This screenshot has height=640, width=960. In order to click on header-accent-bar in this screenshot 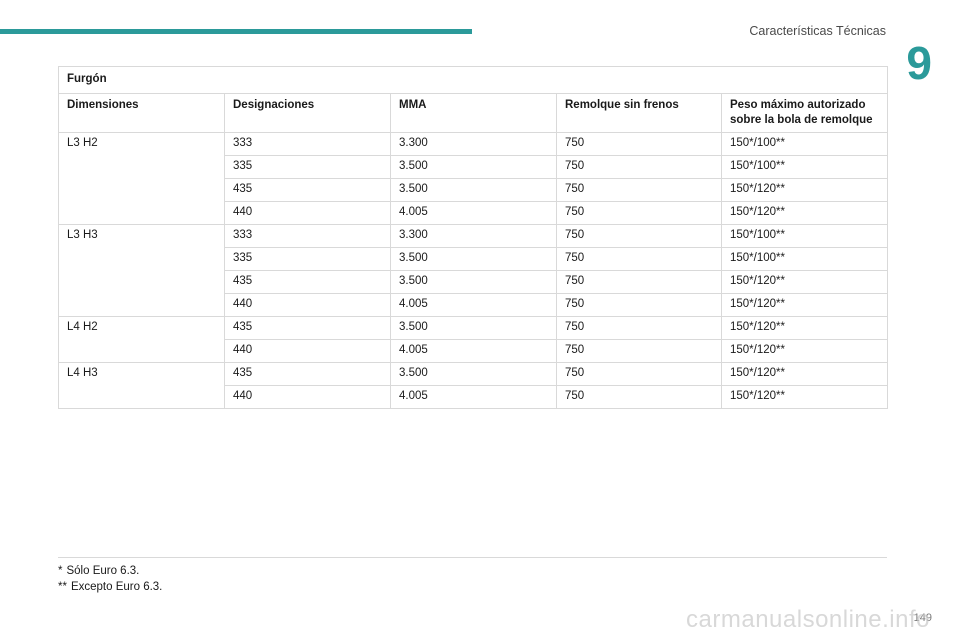, I will do `click(236, 31)`.